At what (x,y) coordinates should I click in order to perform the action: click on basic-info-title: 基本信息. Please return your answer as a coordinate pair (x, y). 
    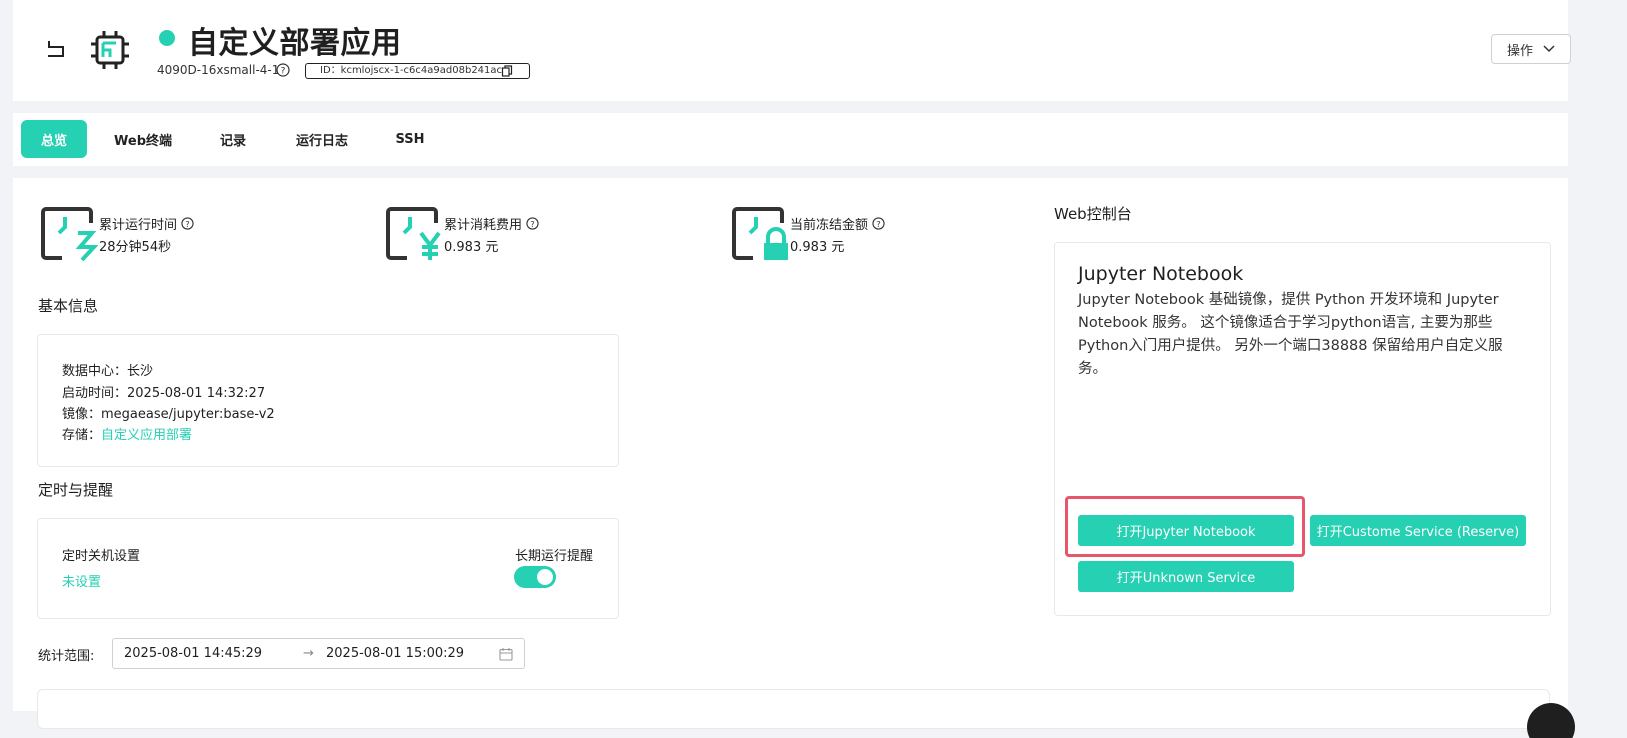
    Looking at the image, I should click on (68, 306).